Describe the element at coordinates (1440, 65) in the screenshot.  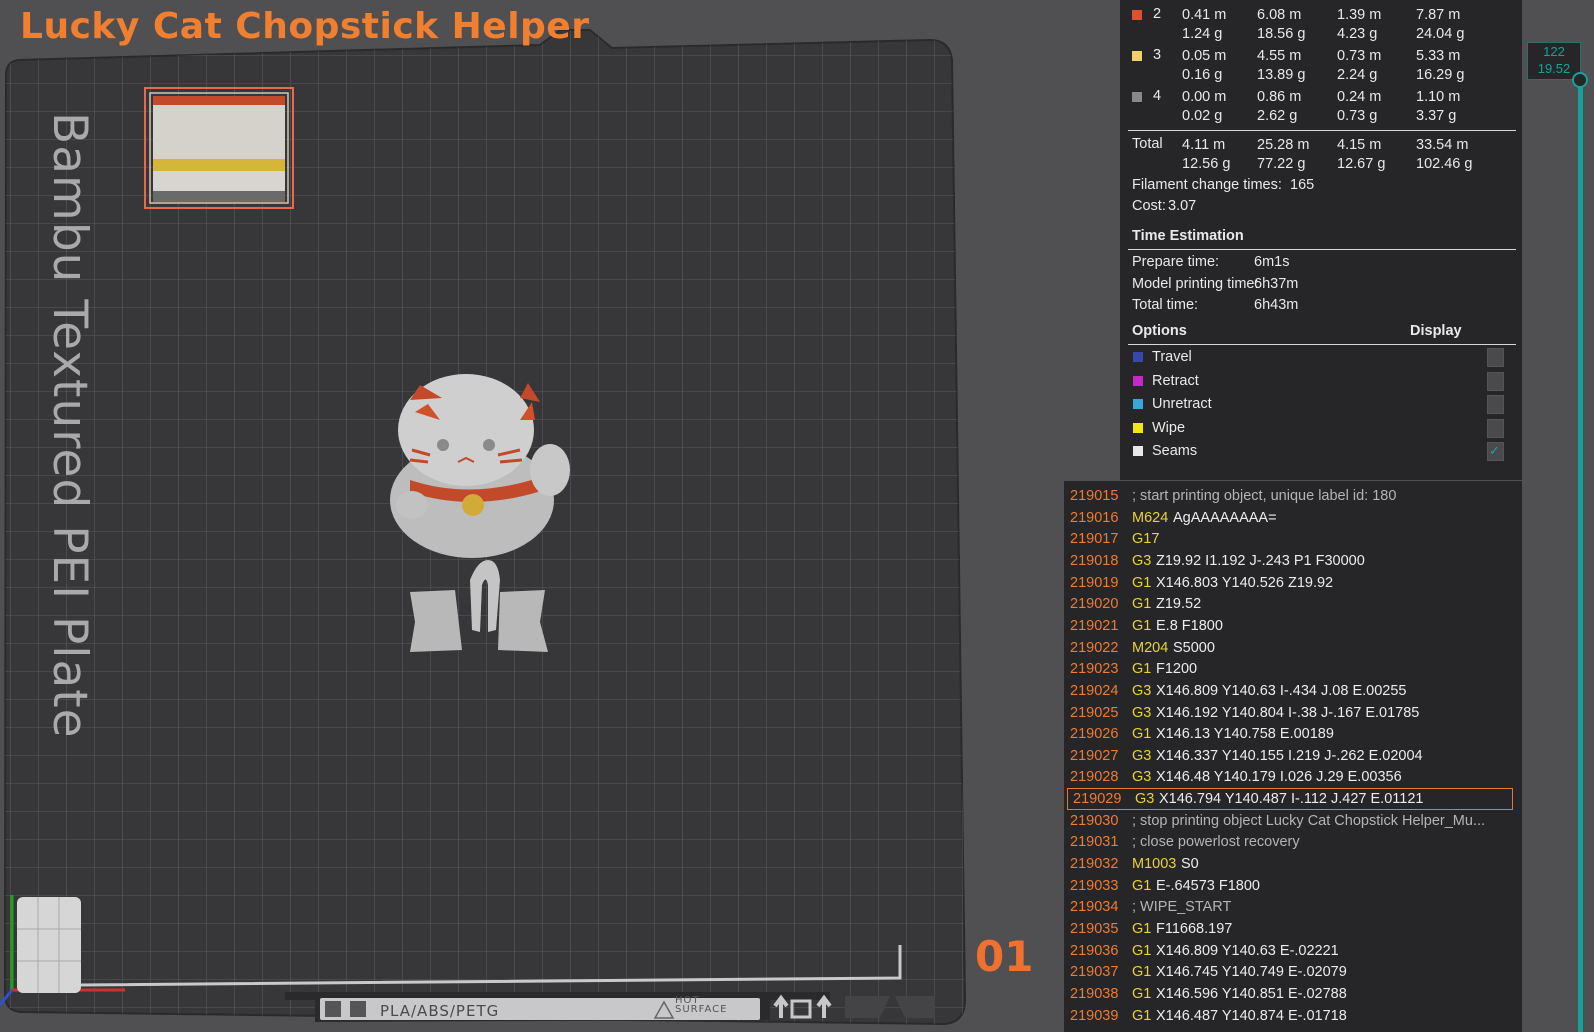
I see `filament-total-usage: 5.33 m 16.29 g` at that location.